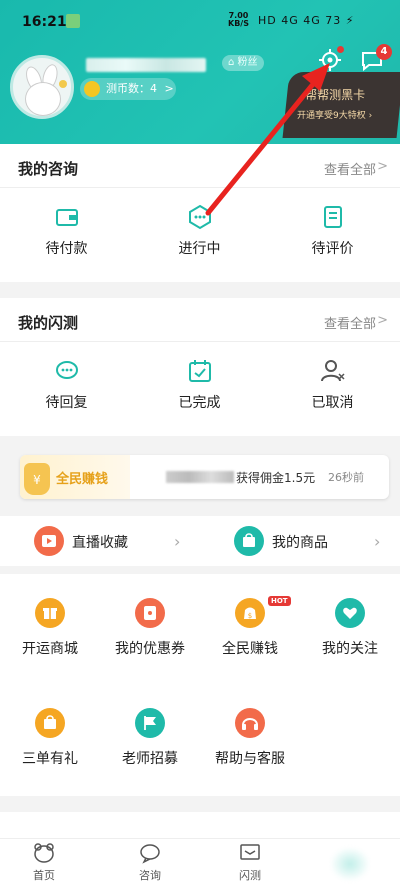 This screenshot has width=400, height=889. Describe the element at coordinates (332, 217) in the screenshot. I see `document-icon` at that location.